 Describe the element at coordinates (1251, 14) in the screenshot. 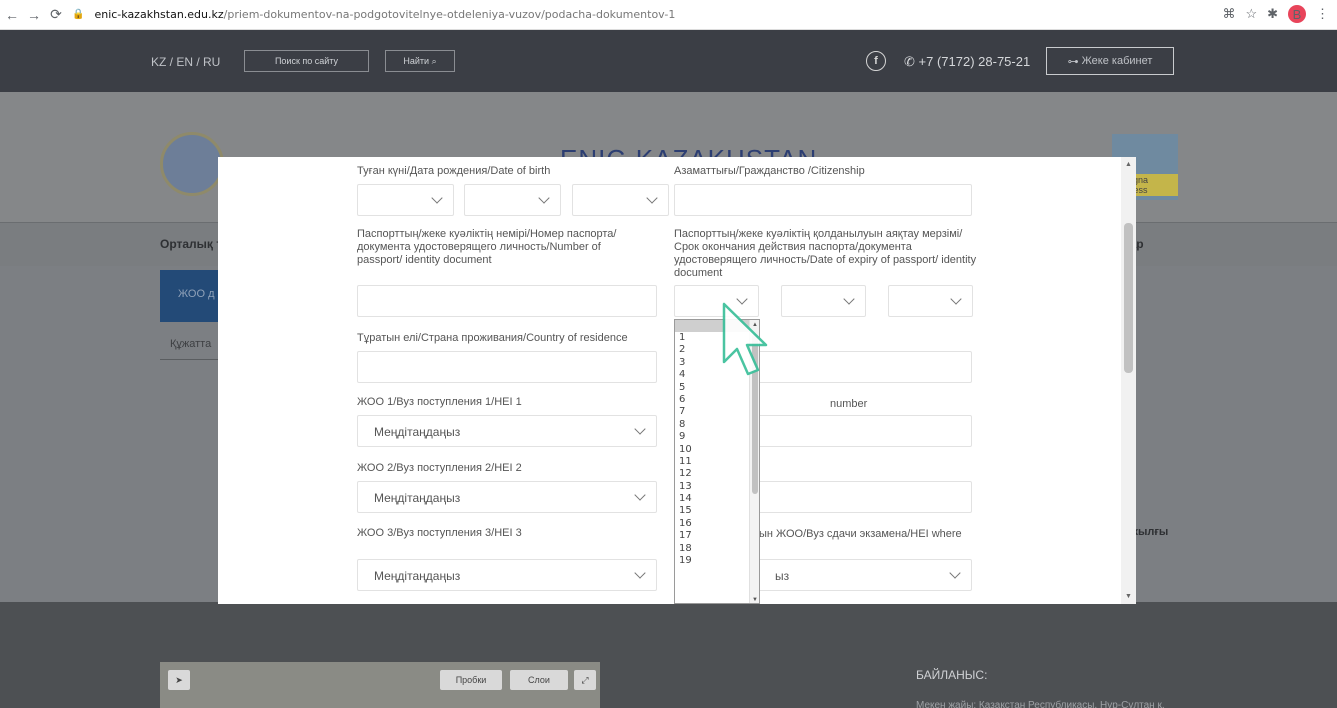

I see `bookmark-star-icon: ☆` at that location.